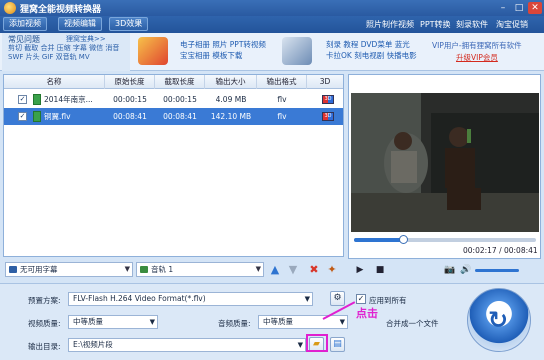 The height and width of the screenshot is (360, 544). I want to click on settings-icon: ✦, so click(332, 270).